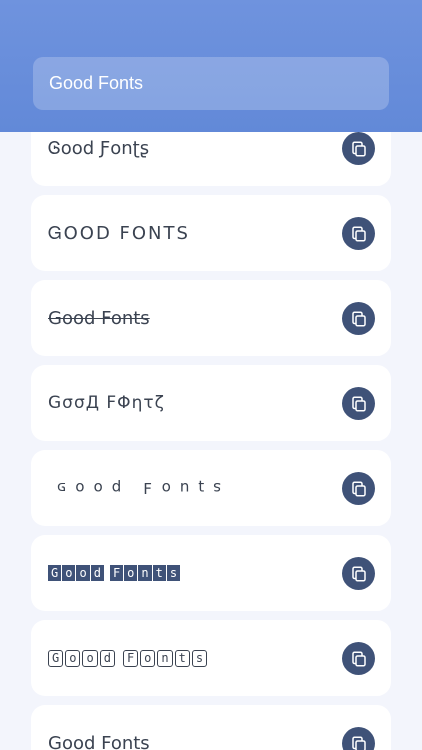 The width and height of the screenshot is (422, 750). What do you see at coordinates (211, 233) in the screenshot?
I see `font-style-card: ᏀOOD FONTS` at bounding box center [211, 233].